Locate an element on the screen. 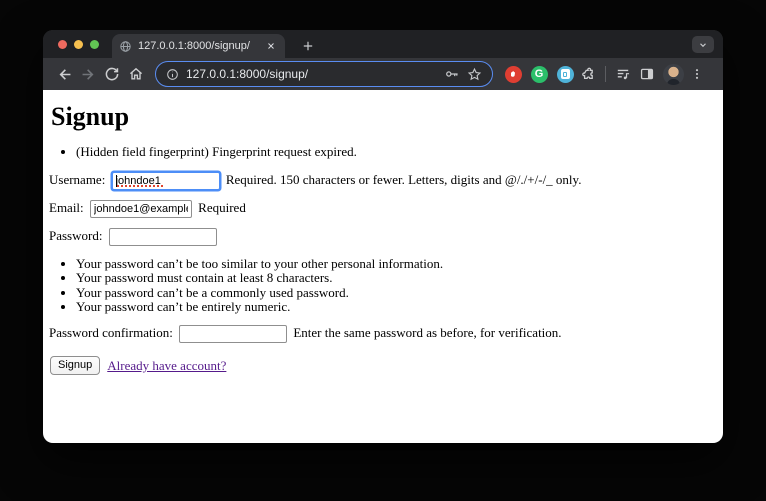 This screenshot has height=501, width=766. spellcheck-underline is located at coordinates (139, 185).